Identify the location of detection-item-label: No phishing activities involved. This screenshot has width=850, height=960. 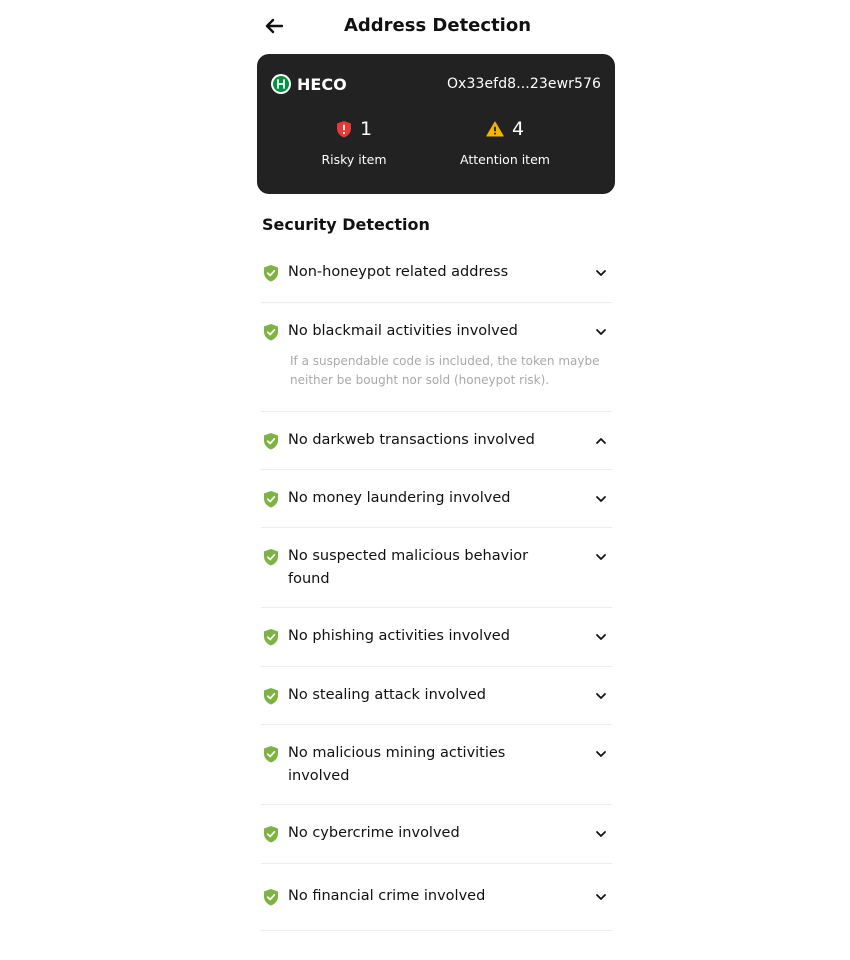
(399, 636).